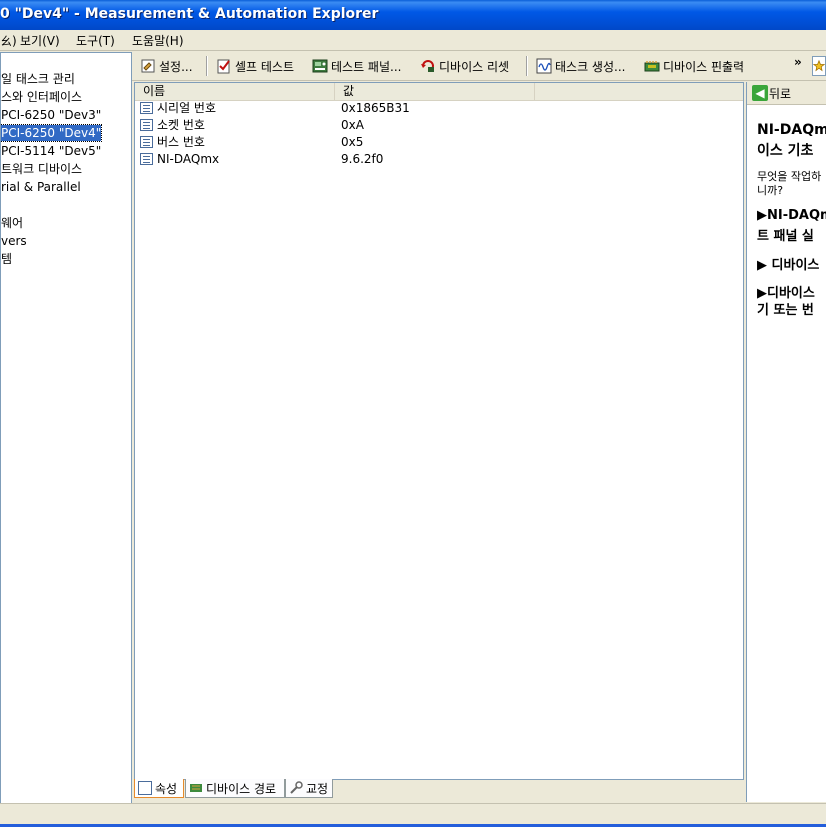  I want to click on tab-properties-label: 속성, so click(166, 788).